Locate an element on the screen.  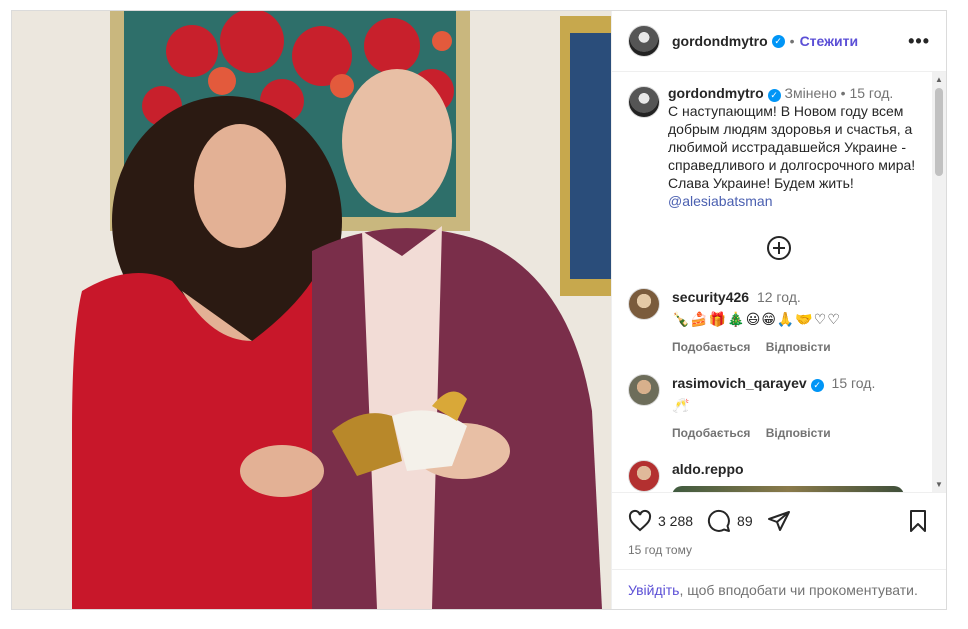
caption-avatar is located at coordinates (644, 102).